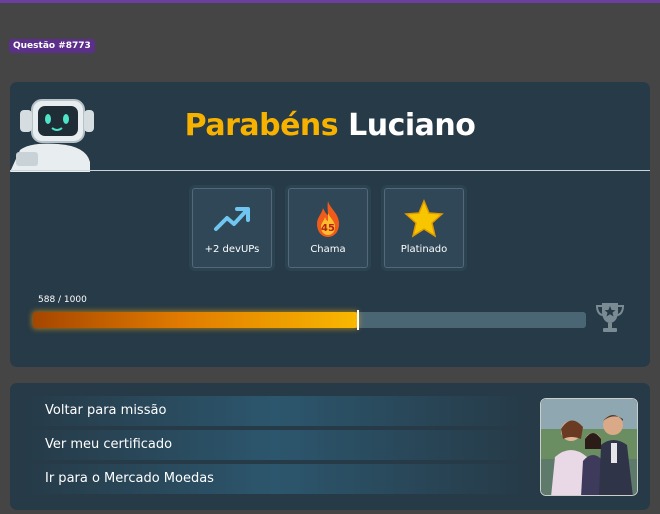  What do you see at coordinates (62, 300) in the screenshot?
I see `progress-label: 588 / 1000` at bounding box center [62, 300].